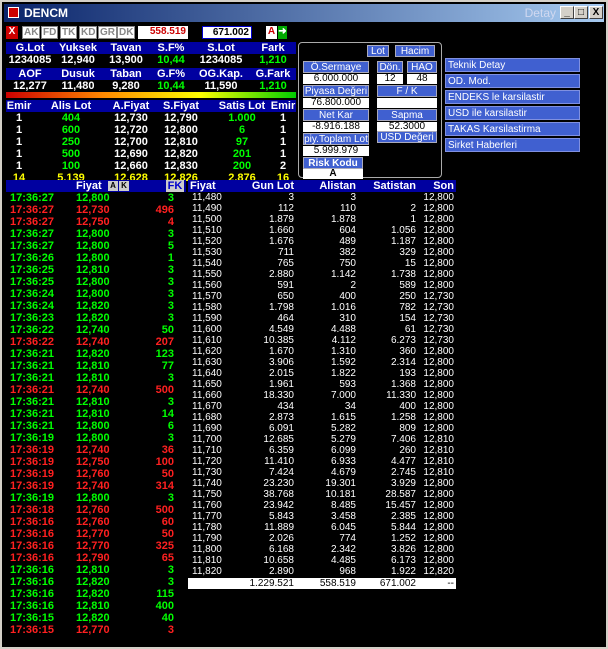 This screenshot has height=649, width=608. What do you see at coordinates (50, 32) in the screenshot?
I see `tab-fd: FD` at bounding box center [50, 32].